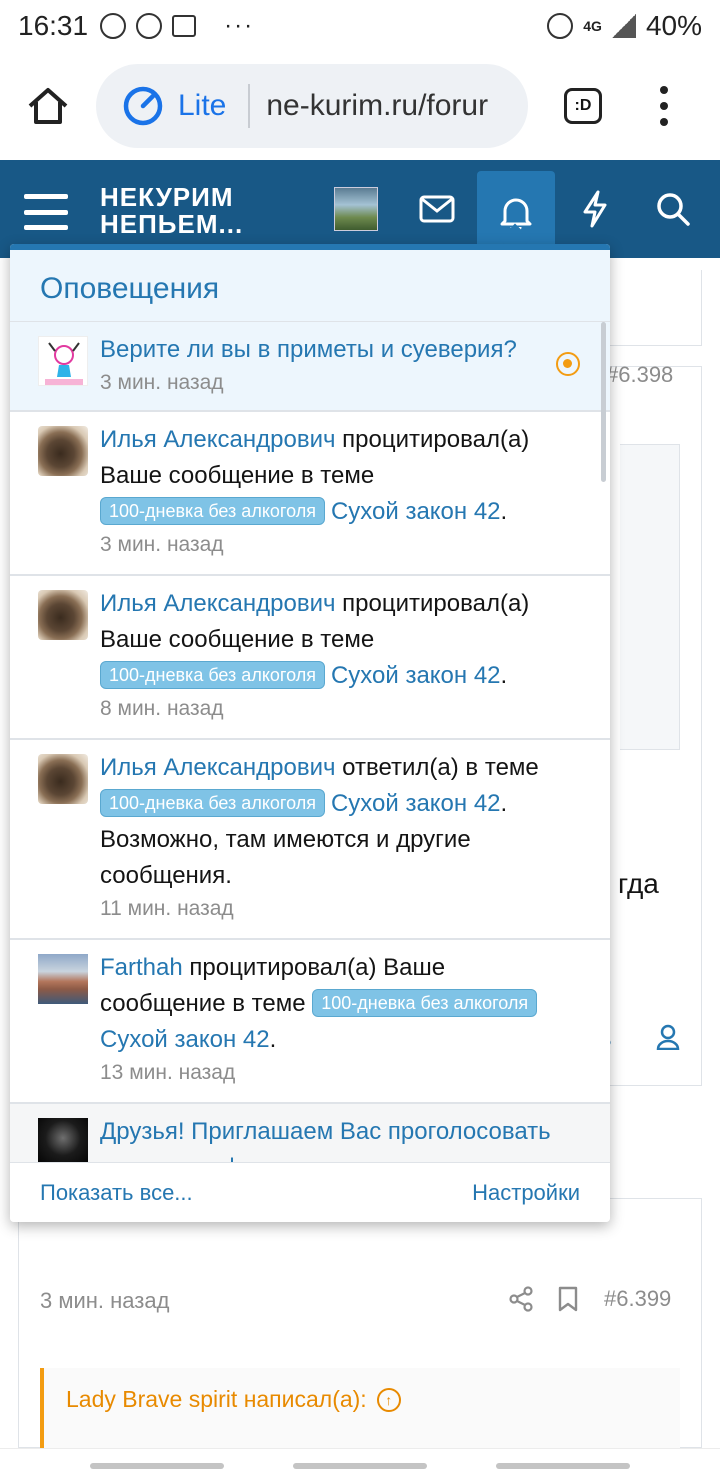 The image size is (720, 1480). What do you see at coordinates (583, 106) in the screenshot?
I see `tabs-button: :D` at bounding box center [583, 106].